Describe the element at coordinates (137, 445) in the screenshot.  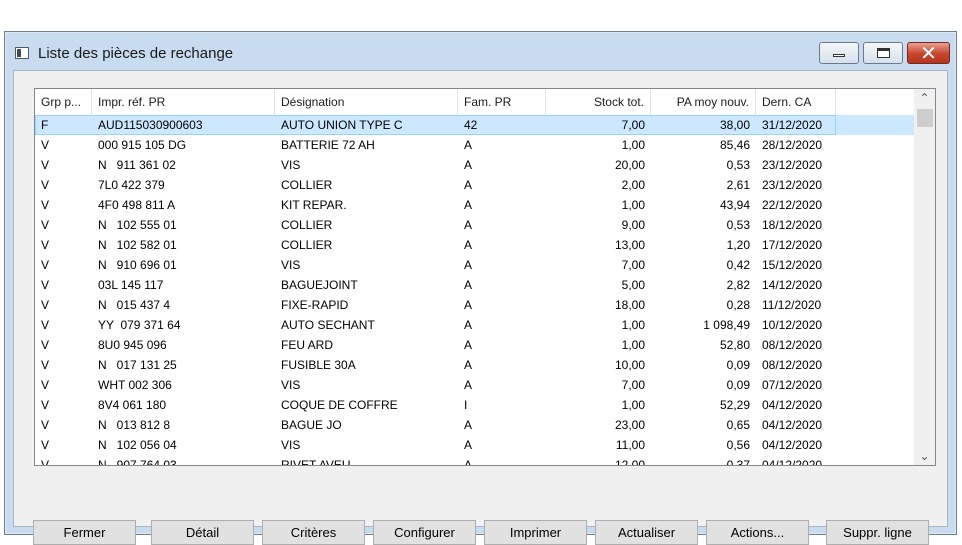
I see `cell-ref: N 102 056 04` at that location.